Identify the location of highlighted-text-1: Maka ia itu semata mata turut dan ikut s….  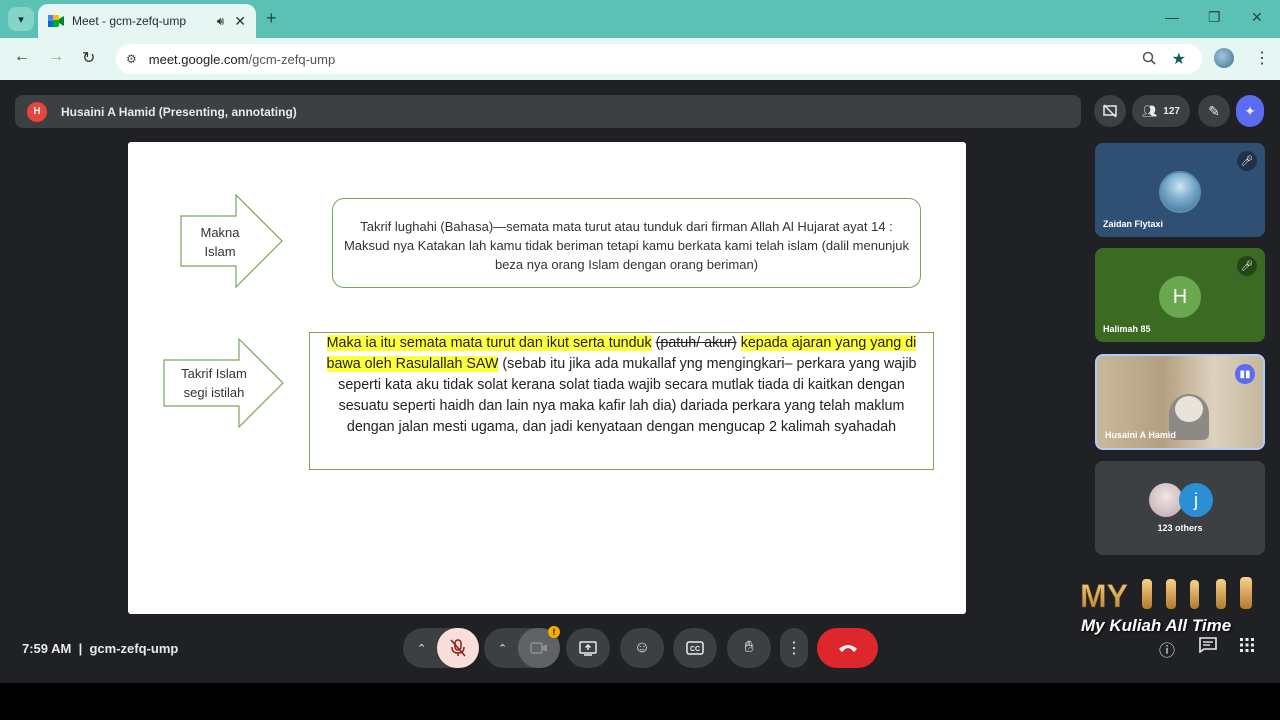
(489, 343).